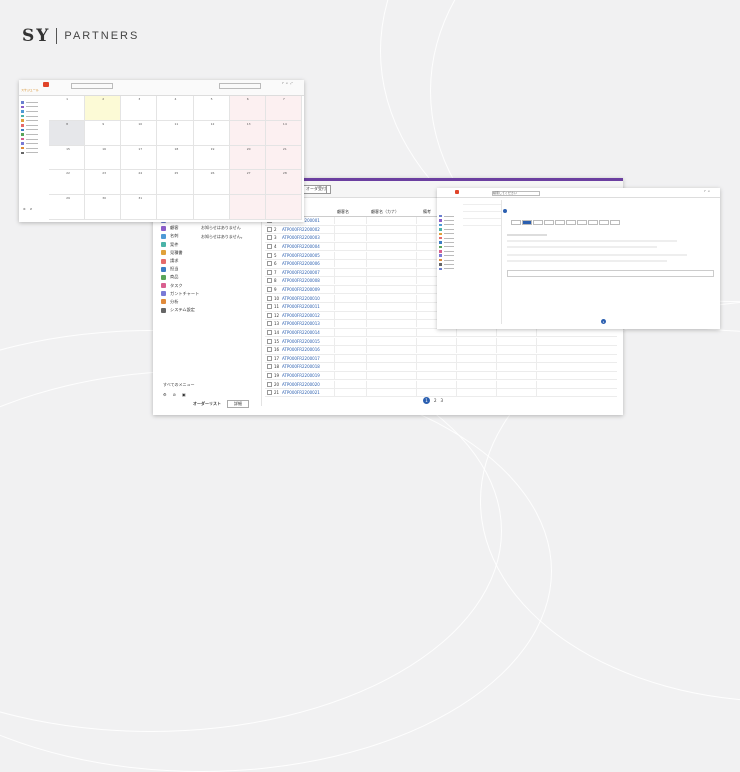  Describe the element at coordinates (238, 404) in the screenshot. I see `footer-select: 詳細` at that location.